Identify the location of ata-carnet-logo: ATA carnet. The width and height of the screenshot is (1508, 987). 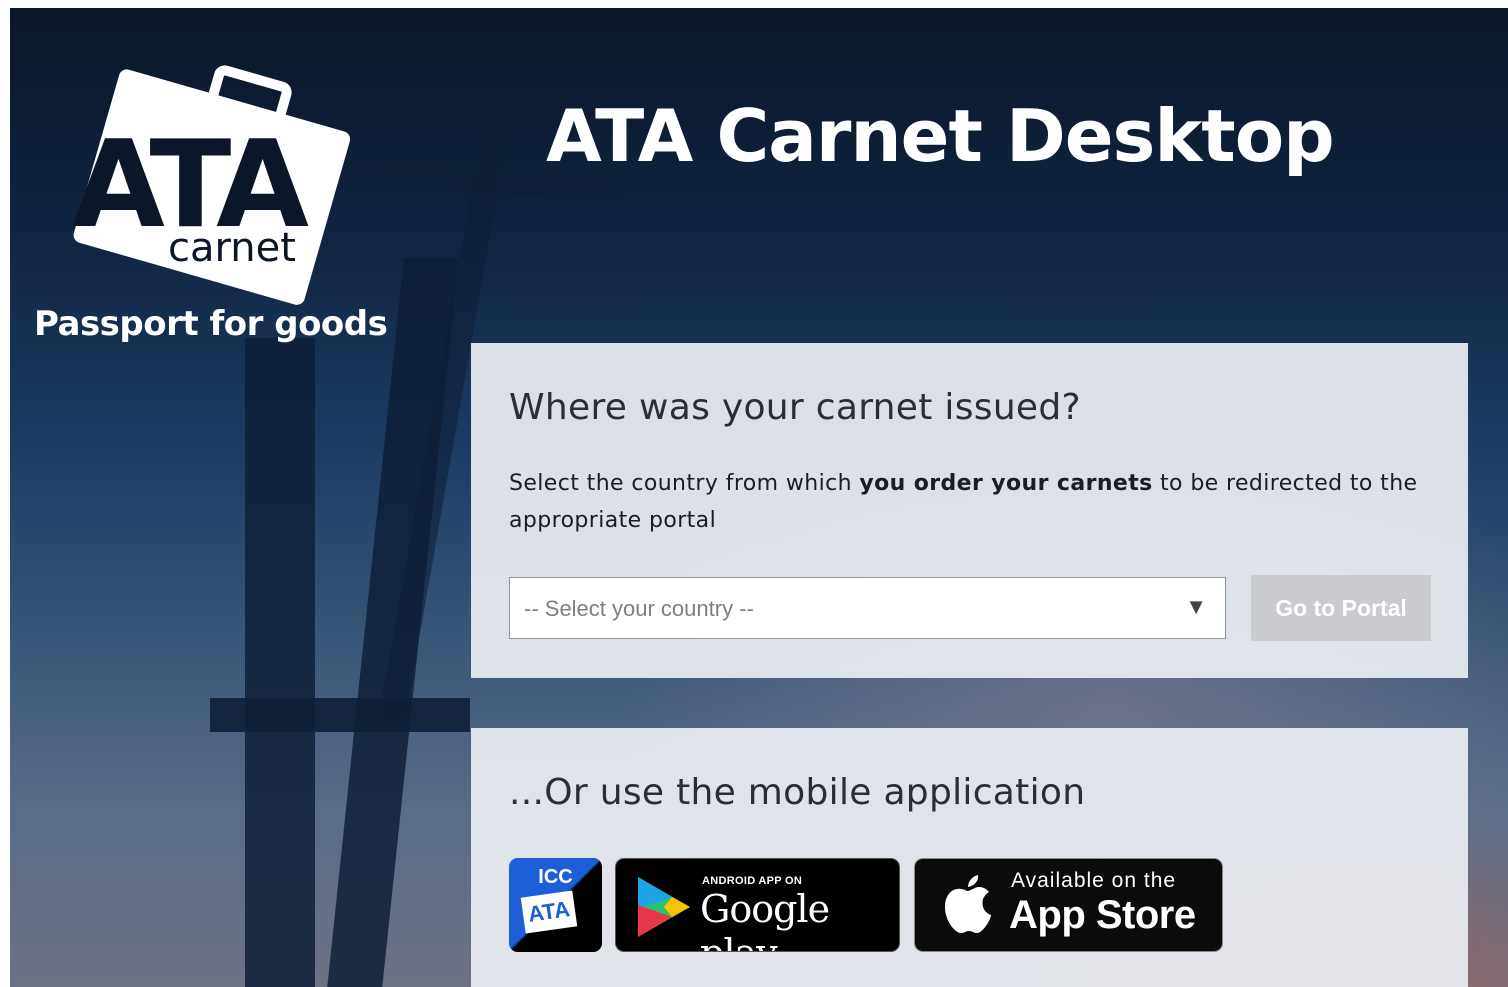
(208, 185).